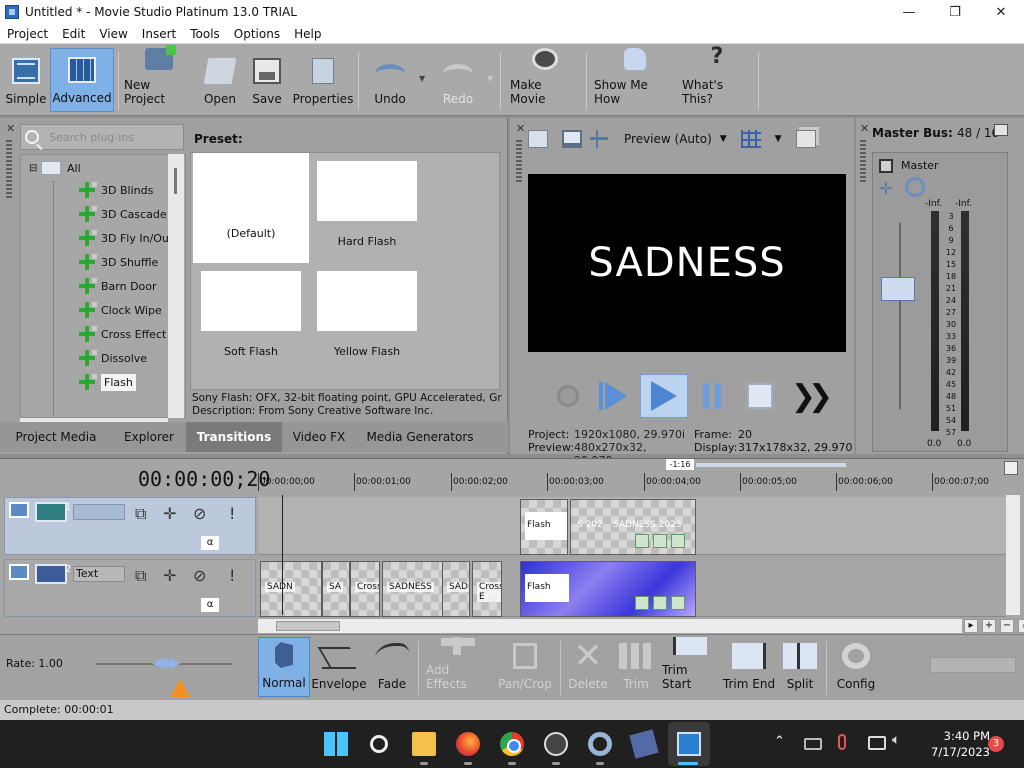 The height and width of the screenshot is (768, 1024). I want to click on menu-options: Options, so click(257, 34).